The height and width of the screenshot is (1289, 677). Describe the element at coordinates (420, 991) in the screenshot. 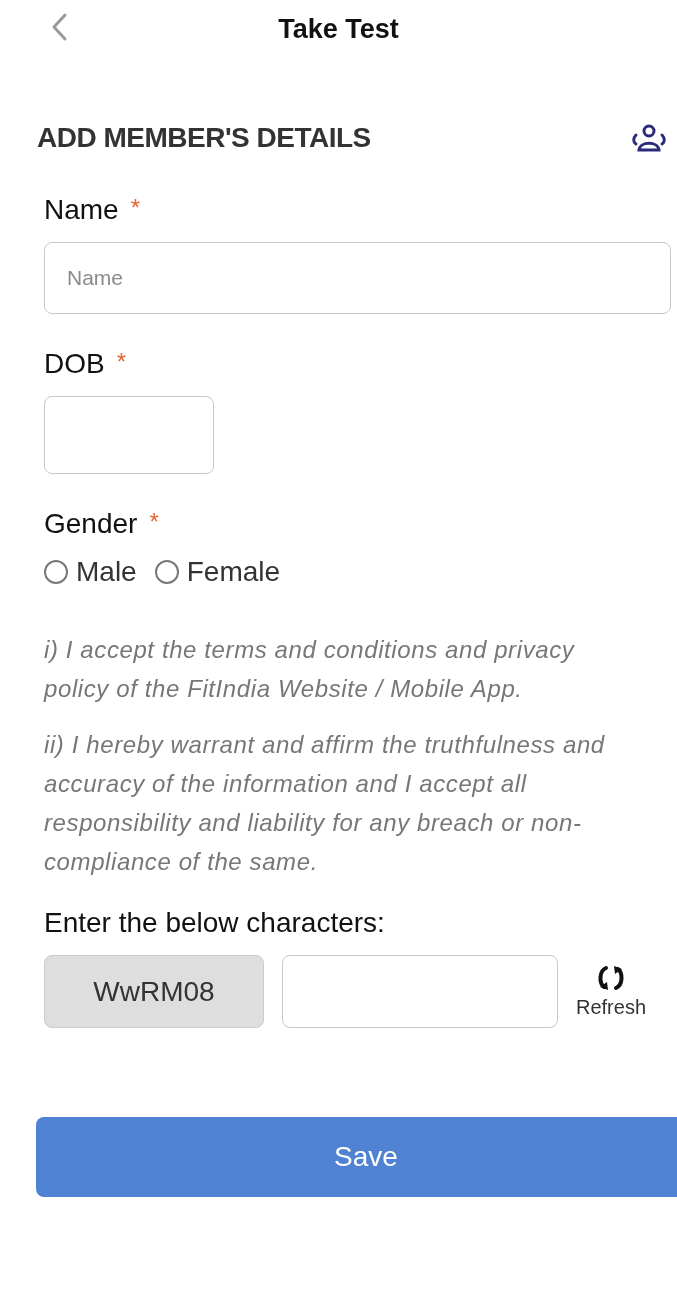

I see `captcha-field` at that location.